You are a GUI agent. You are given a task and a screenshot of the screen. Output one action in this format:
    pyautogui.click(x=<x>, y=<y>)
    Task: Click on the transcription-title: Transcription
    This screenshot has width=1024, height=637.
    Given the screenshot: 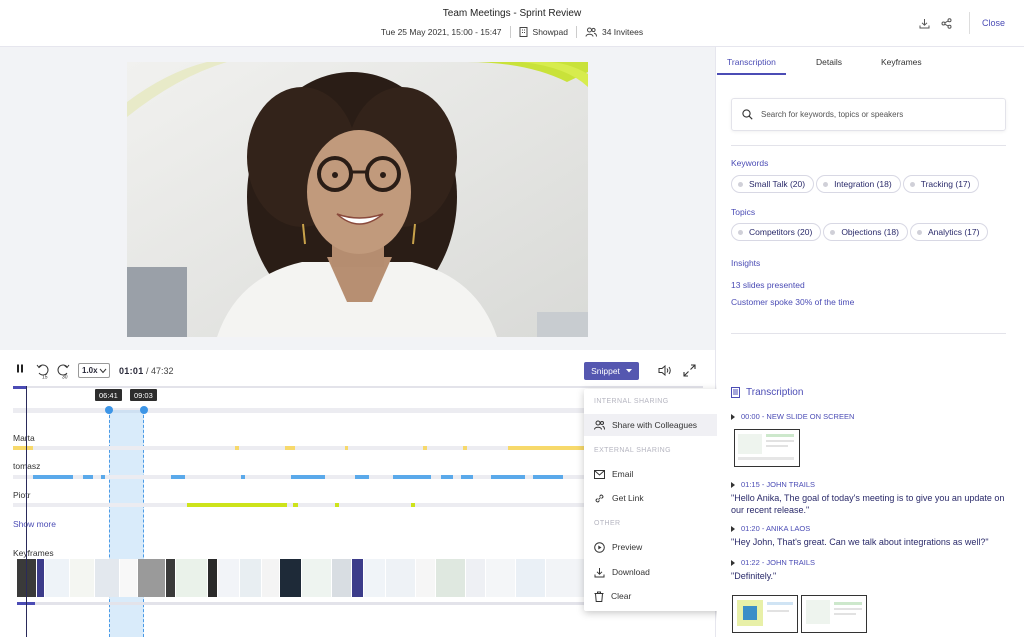 What is the action you would take?
    pyautogui.click(x=767, y=392)
    